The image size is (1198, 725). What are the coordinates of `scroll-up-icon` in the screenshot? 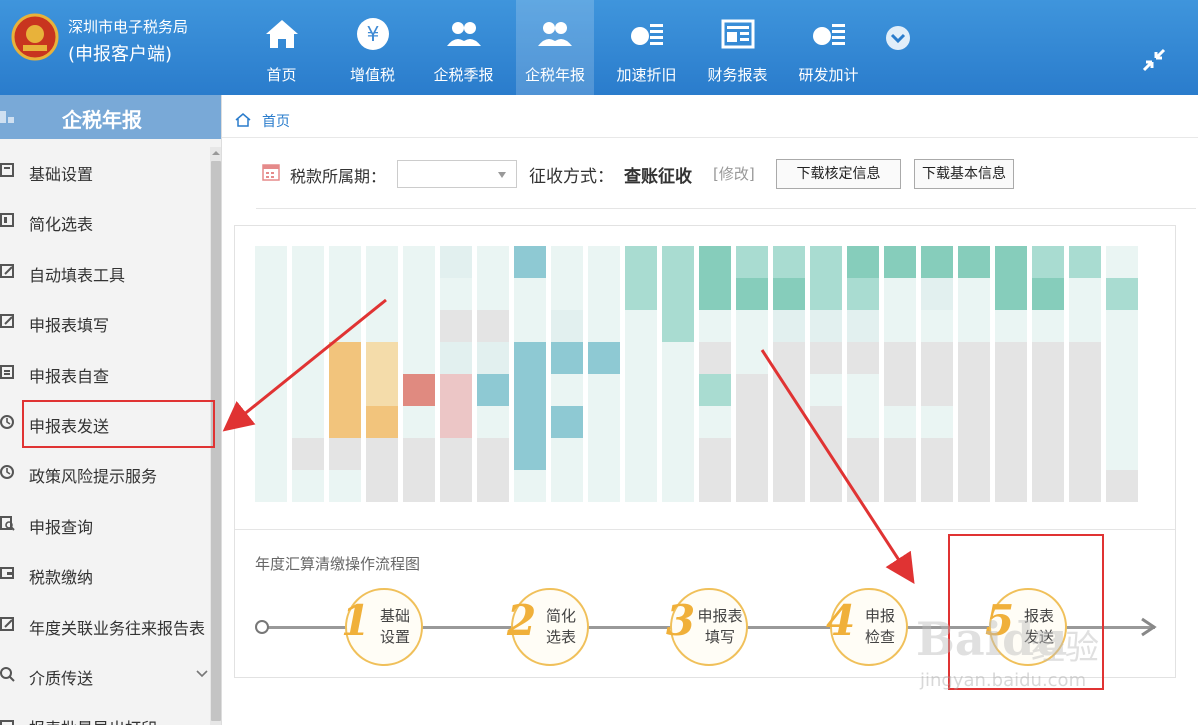 It's located at (216, 153).